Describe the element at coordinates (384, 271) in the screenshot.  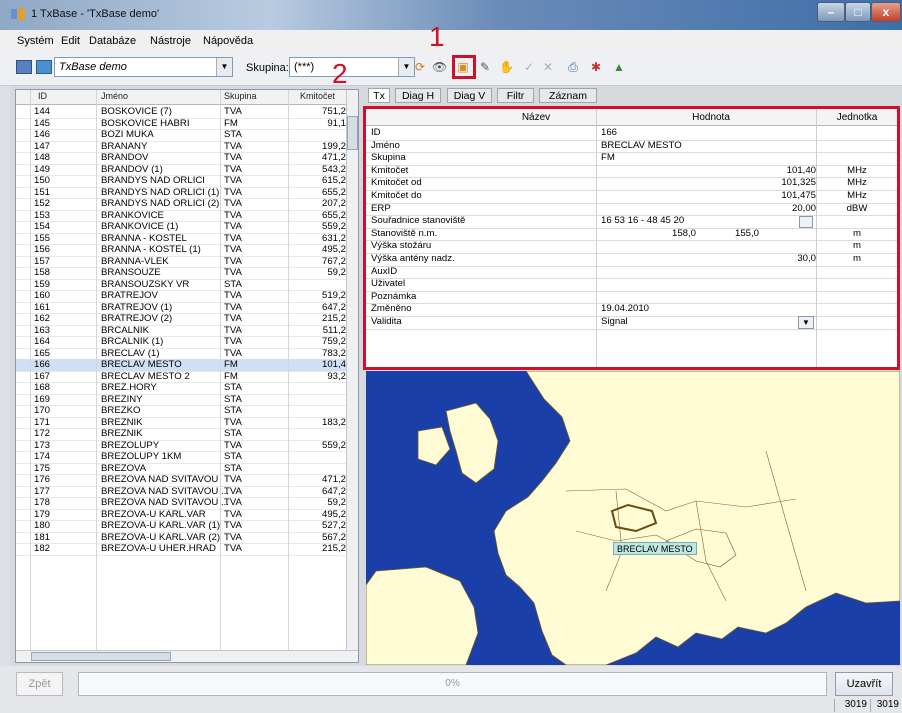
I see `property-name: AuxID` at that location.